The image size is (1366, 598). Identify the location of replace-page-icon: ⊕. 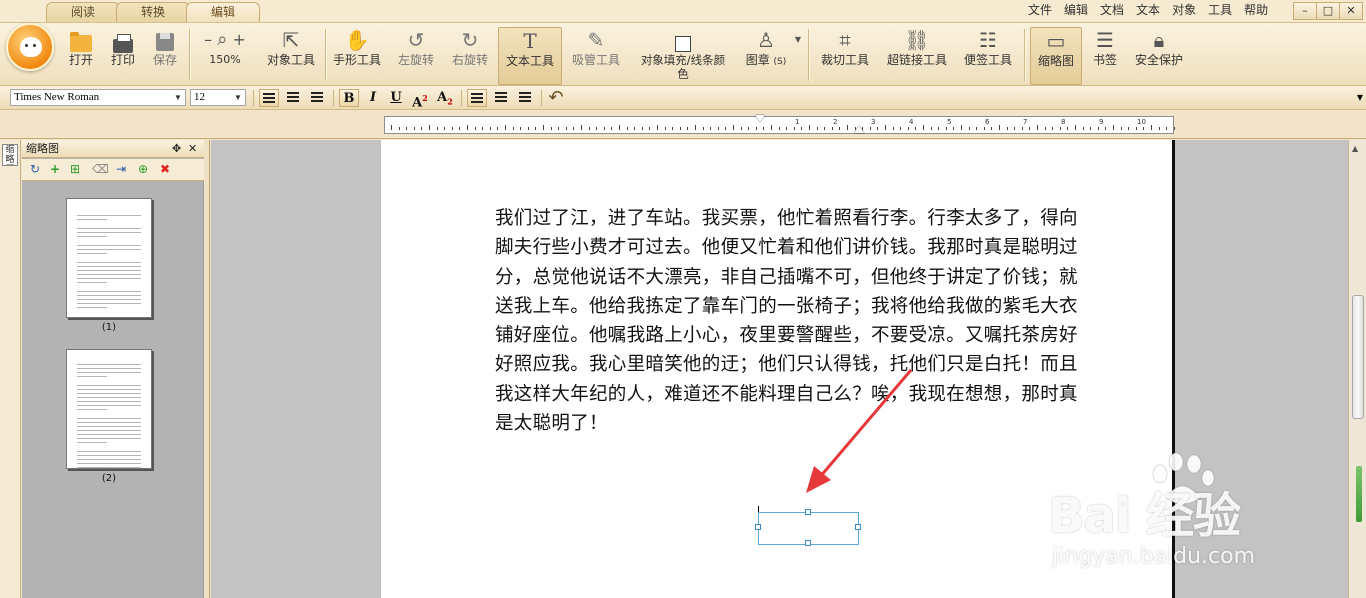
(143, 169).